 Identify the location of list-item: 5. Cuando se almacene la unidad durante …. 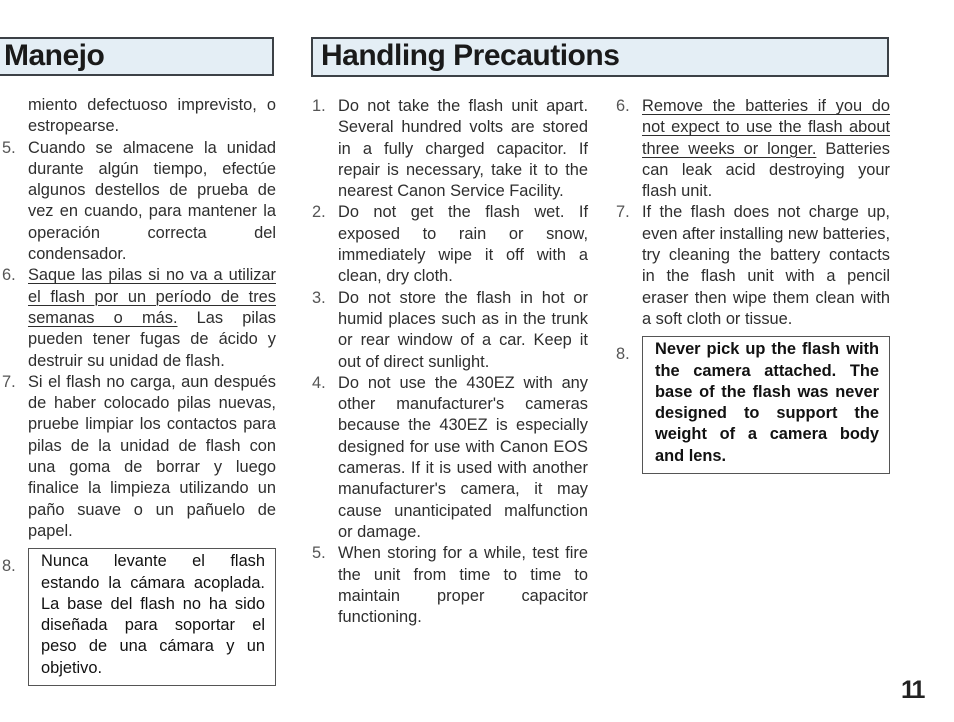
(138, 202).